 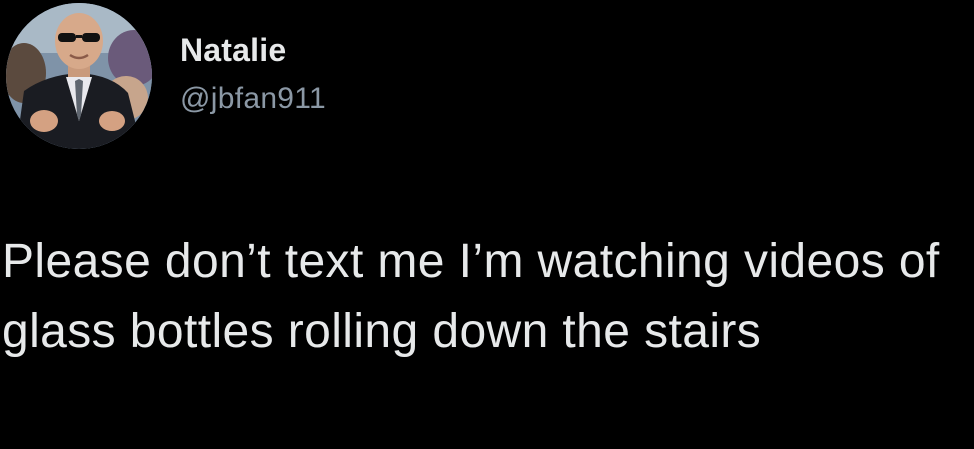 I want to click on user-handle: @jbfan911, so click(x=253, y=99).